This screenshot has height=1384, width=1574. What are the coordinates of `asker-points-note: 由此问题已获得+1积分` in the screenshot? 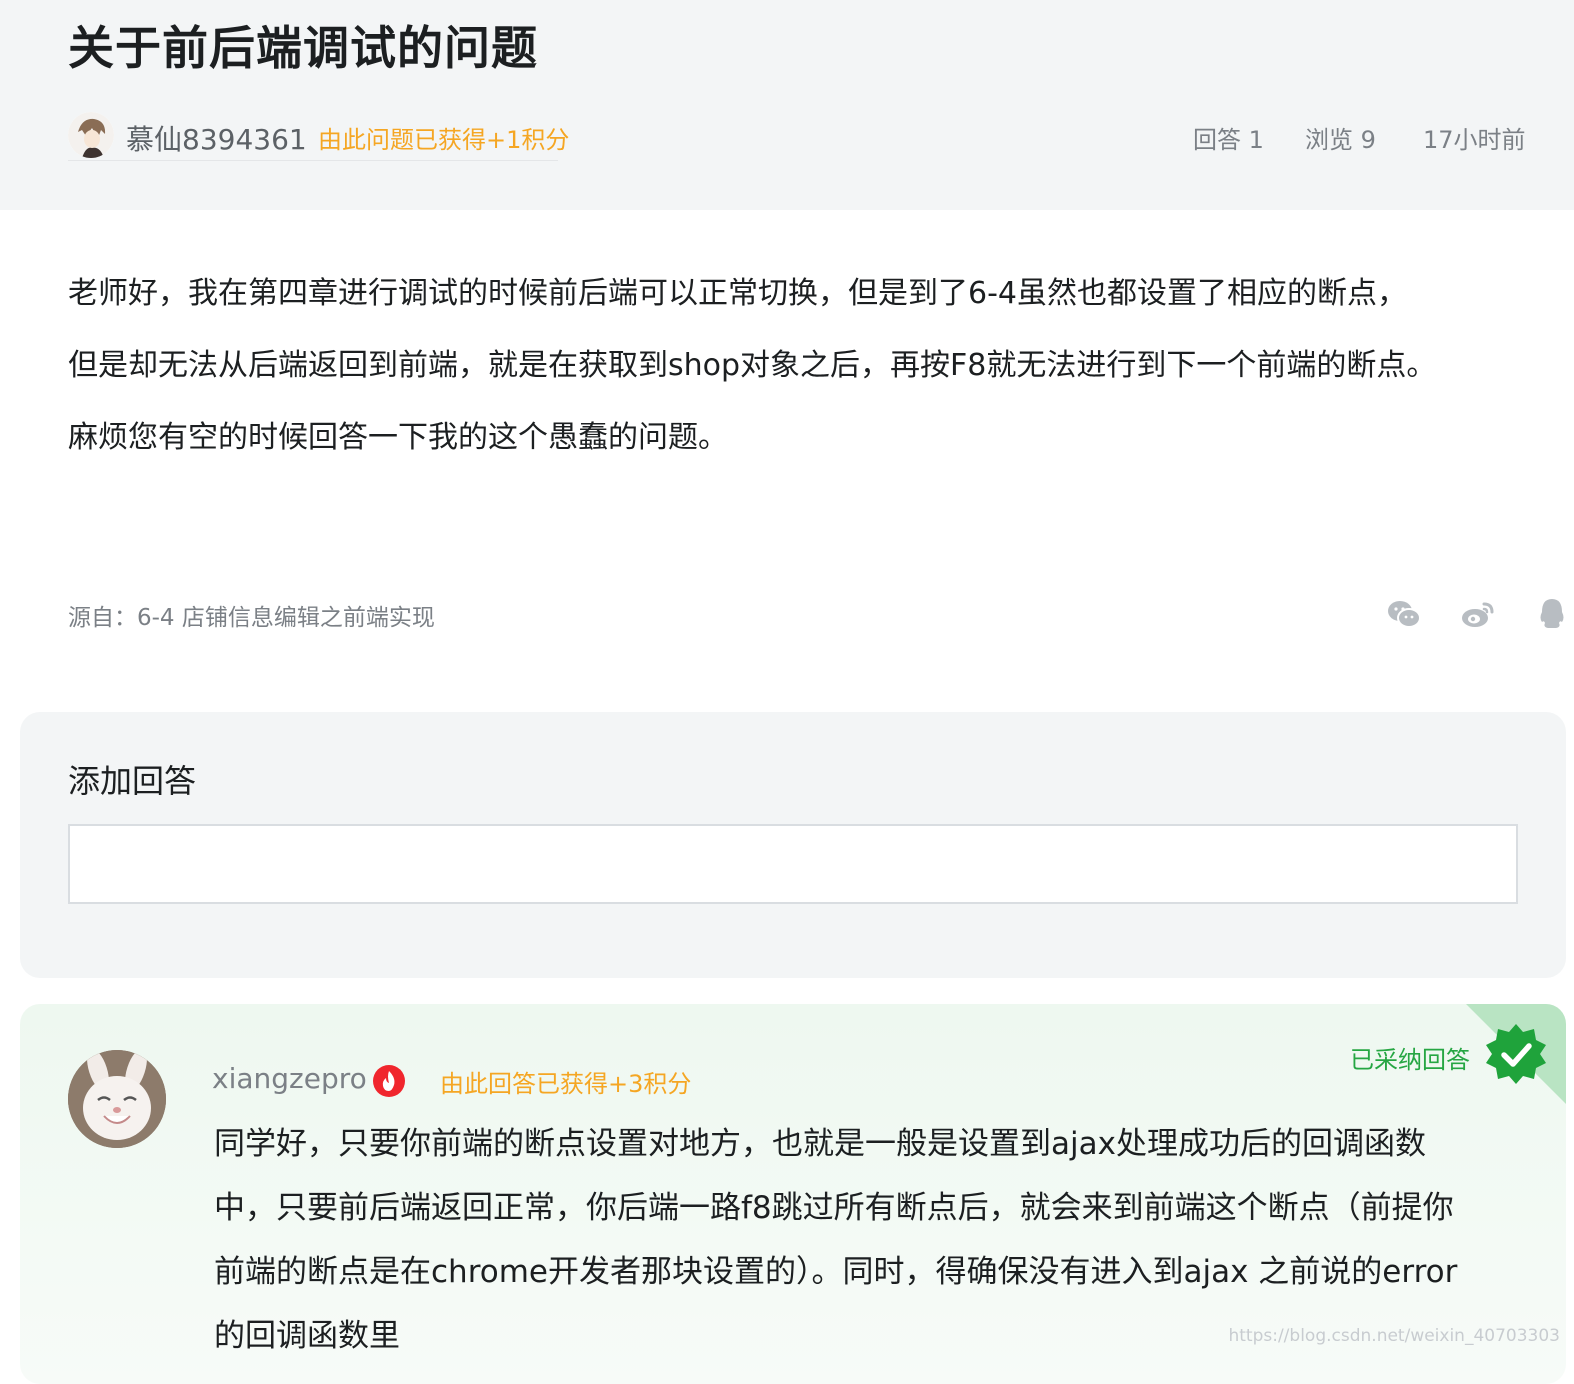 It's located at (444, 140).